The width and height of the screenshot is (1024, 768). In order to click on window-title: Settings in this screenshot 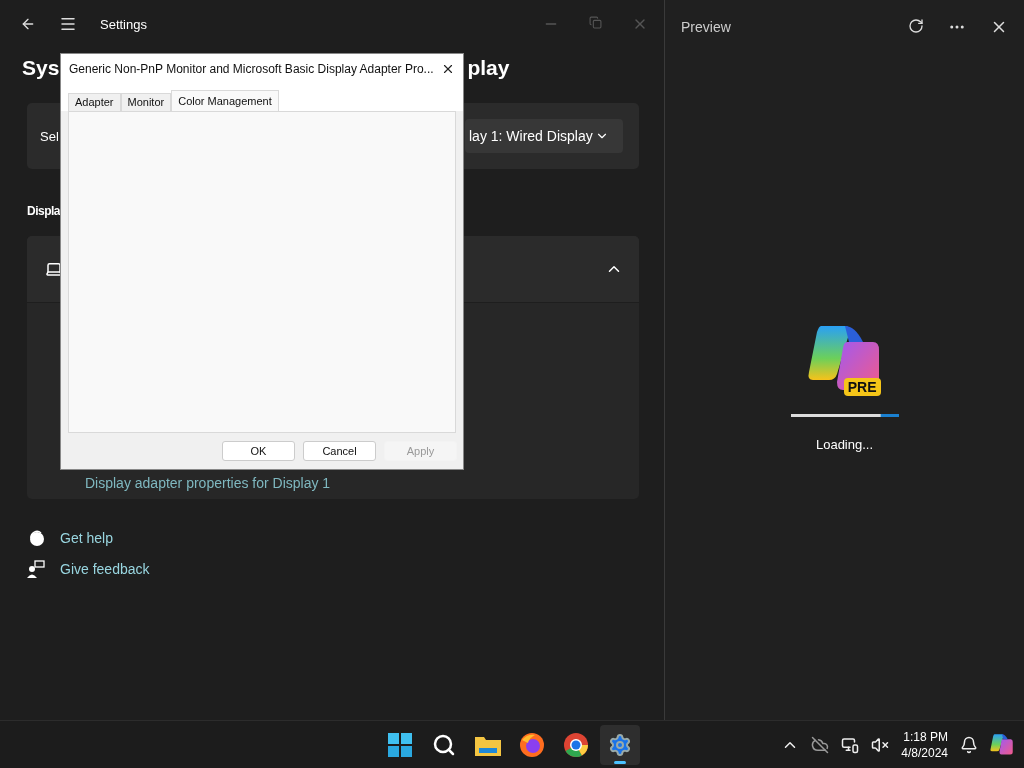, I will do `click(123, 24)`.